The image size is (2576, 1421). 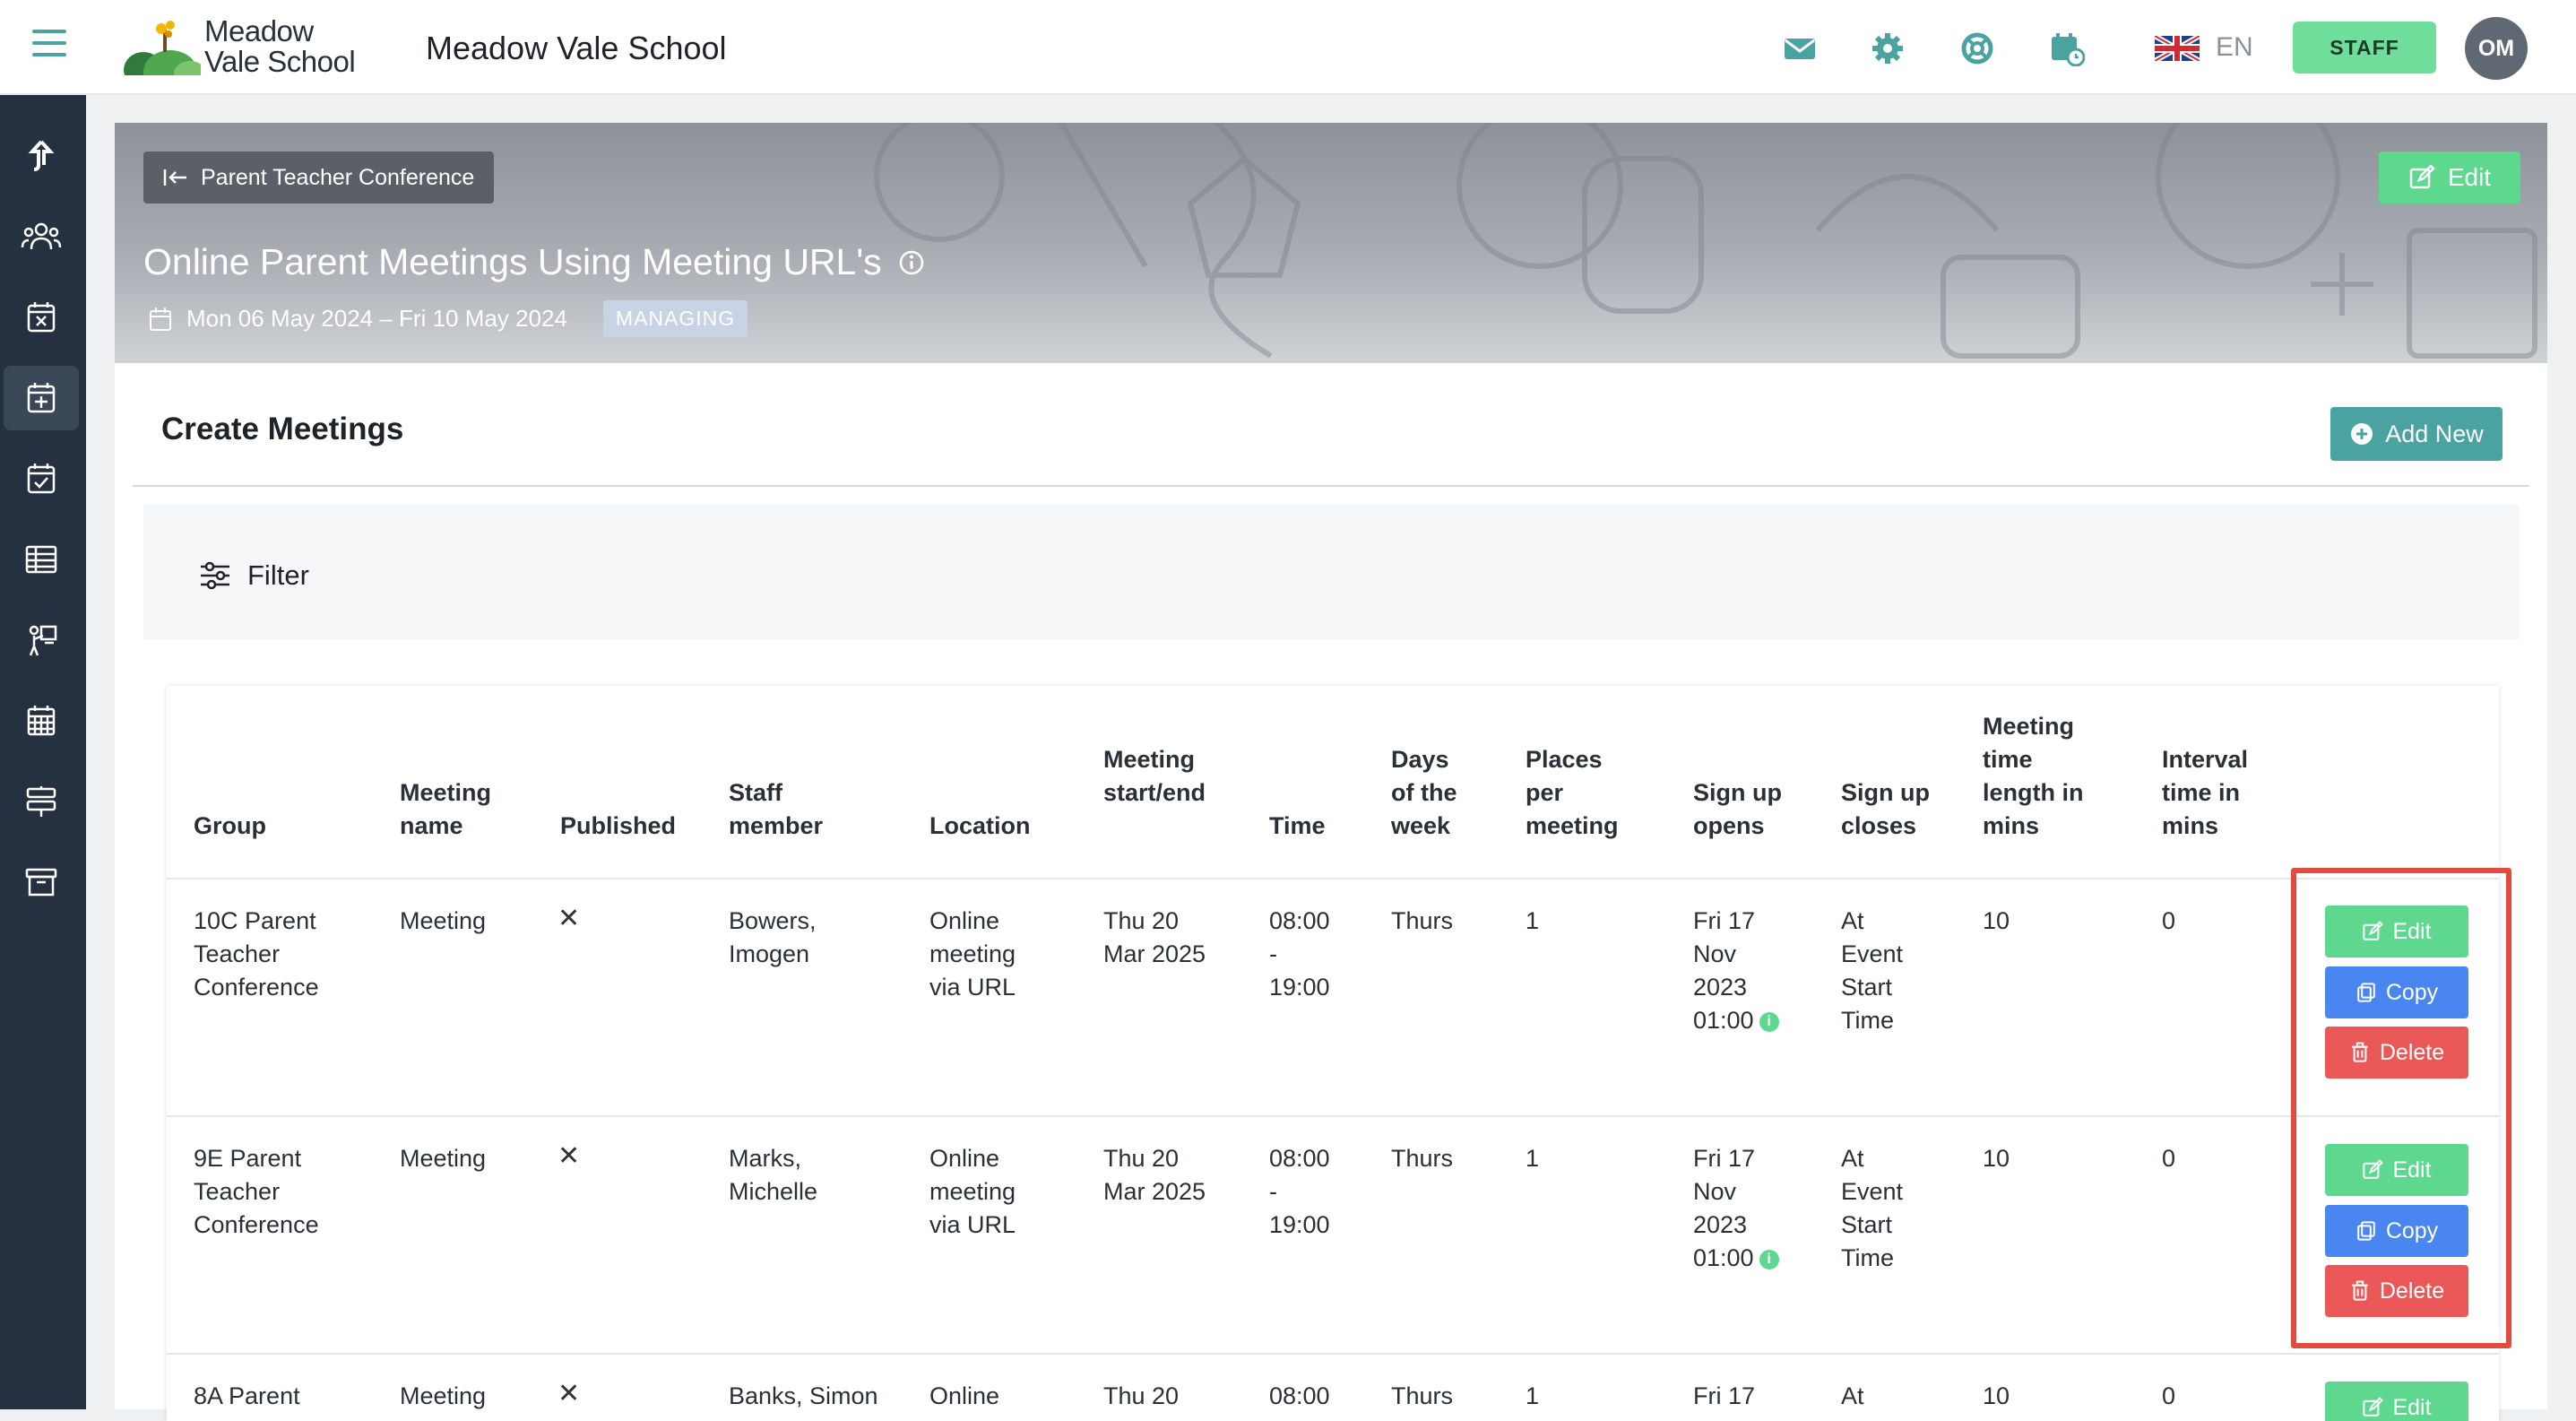 What do you see at coordinates (1977, 48) in the screenshot?
I see `lifebuoy-icon` at bounding box center [1977, 48].